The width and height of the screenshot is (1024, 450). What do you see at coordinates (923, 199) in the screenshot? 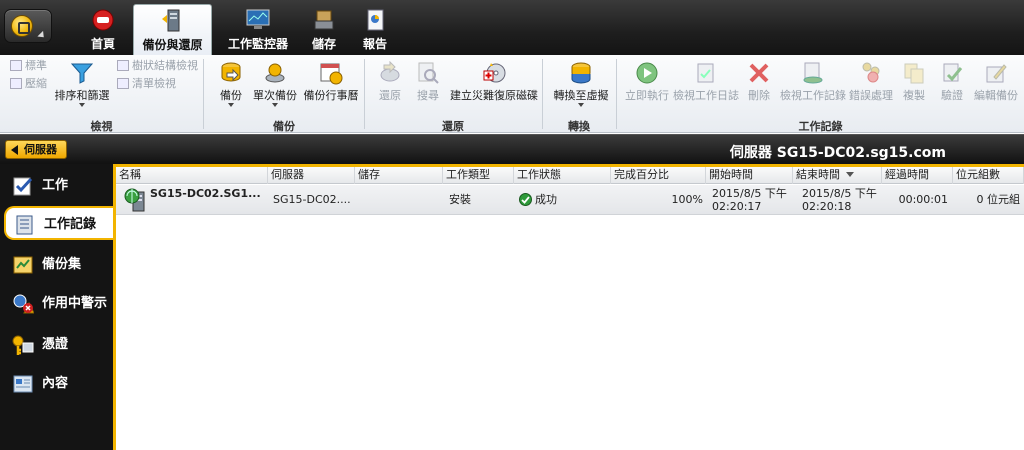
I see `cell-elapsed-time: 00:00:01` at bounding box center [923, 199].